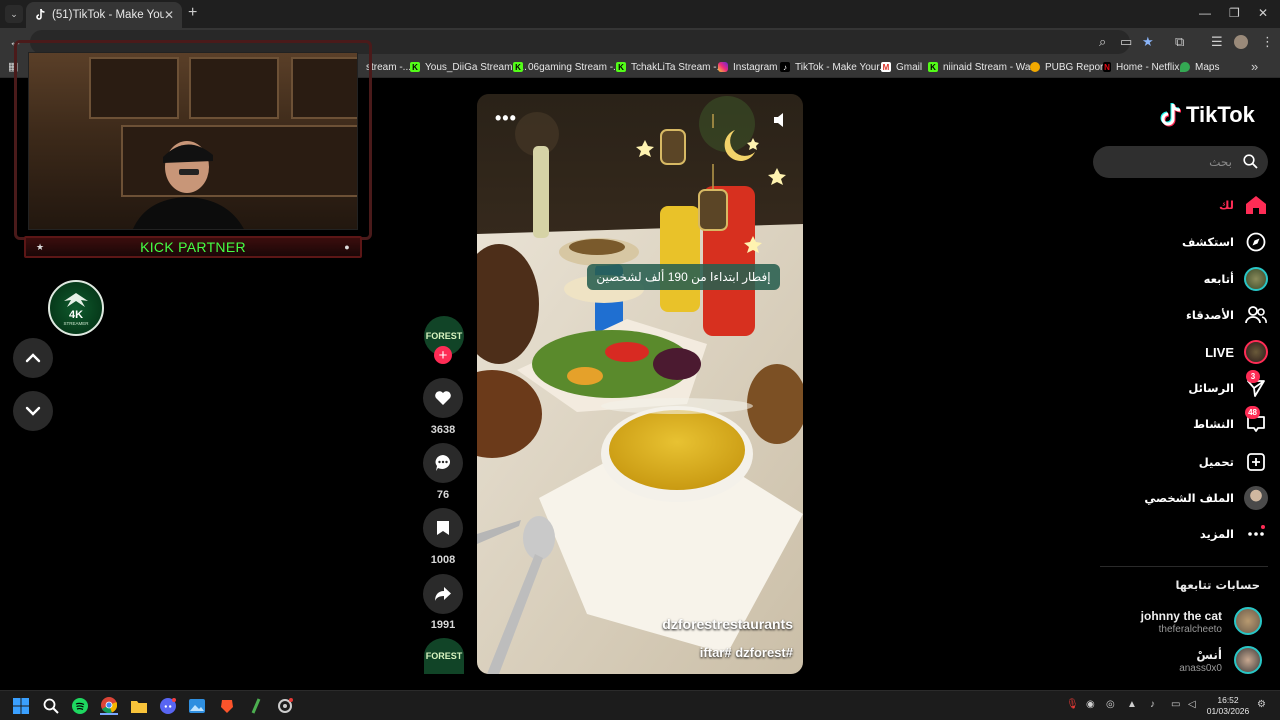 This screenshot has width=1280, height=720. I want to click on mic-muted-icon: 🎙︎, so click(1072, 704).